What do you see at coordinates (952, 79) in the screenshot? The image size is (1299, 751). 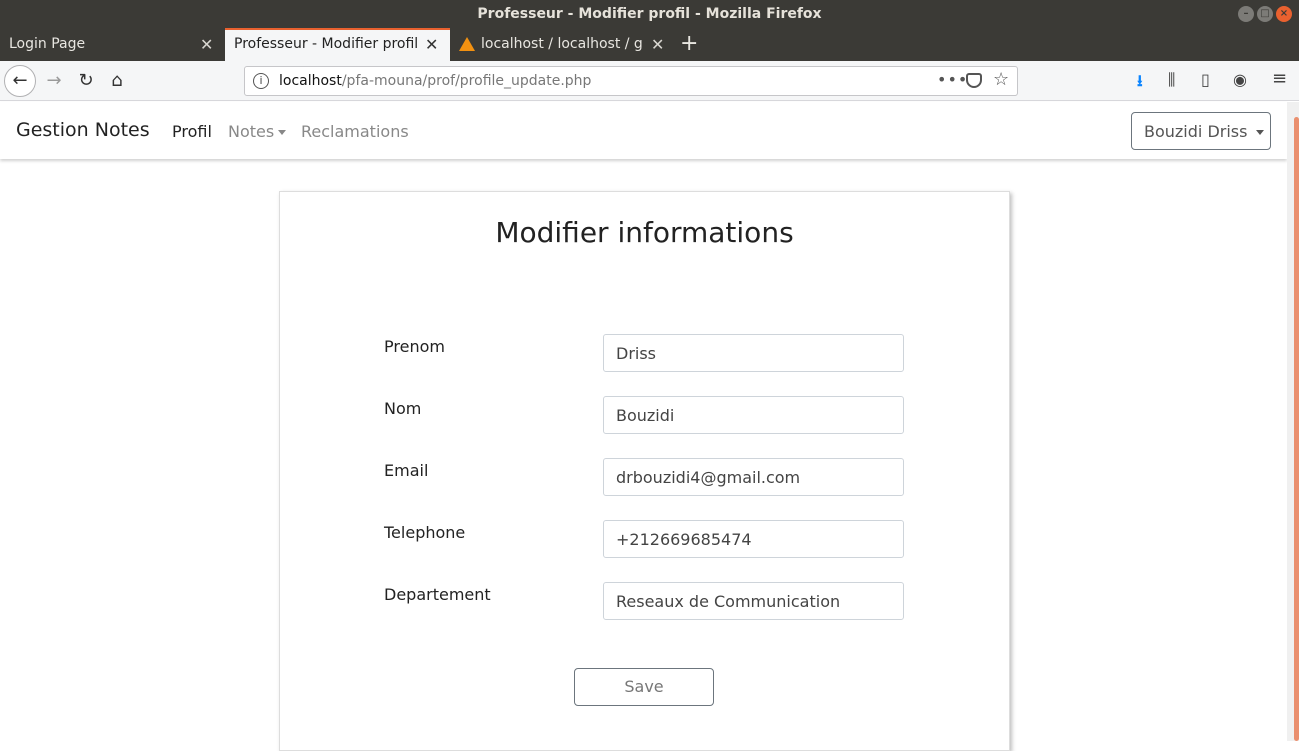 I see `page-actions-icon: •••` at bounding box center [952, 79].